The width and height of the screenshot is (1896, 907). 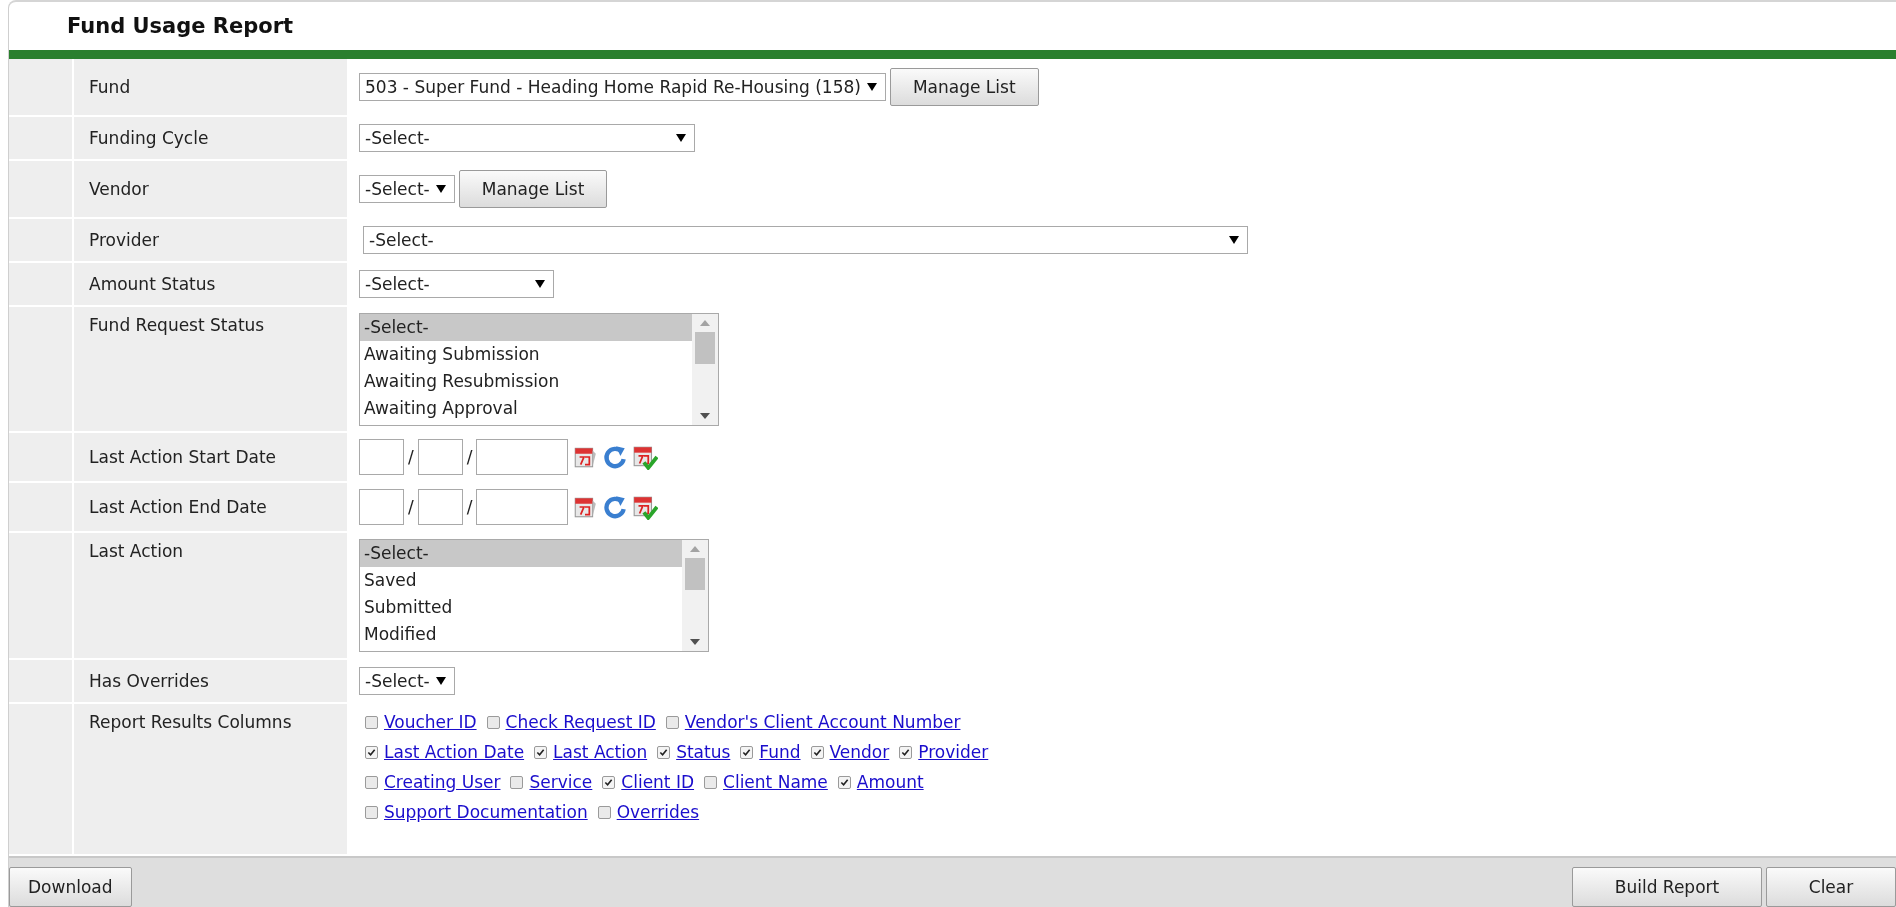 I want to click on field-label: Last Action Start Date, so click(x=210, y=457).